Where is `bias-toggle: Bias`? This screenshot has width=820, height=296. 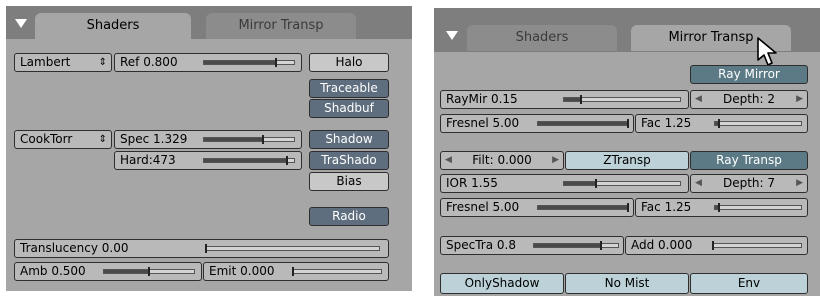 bias-toggle: Bias is located at coordinates (349, 181).